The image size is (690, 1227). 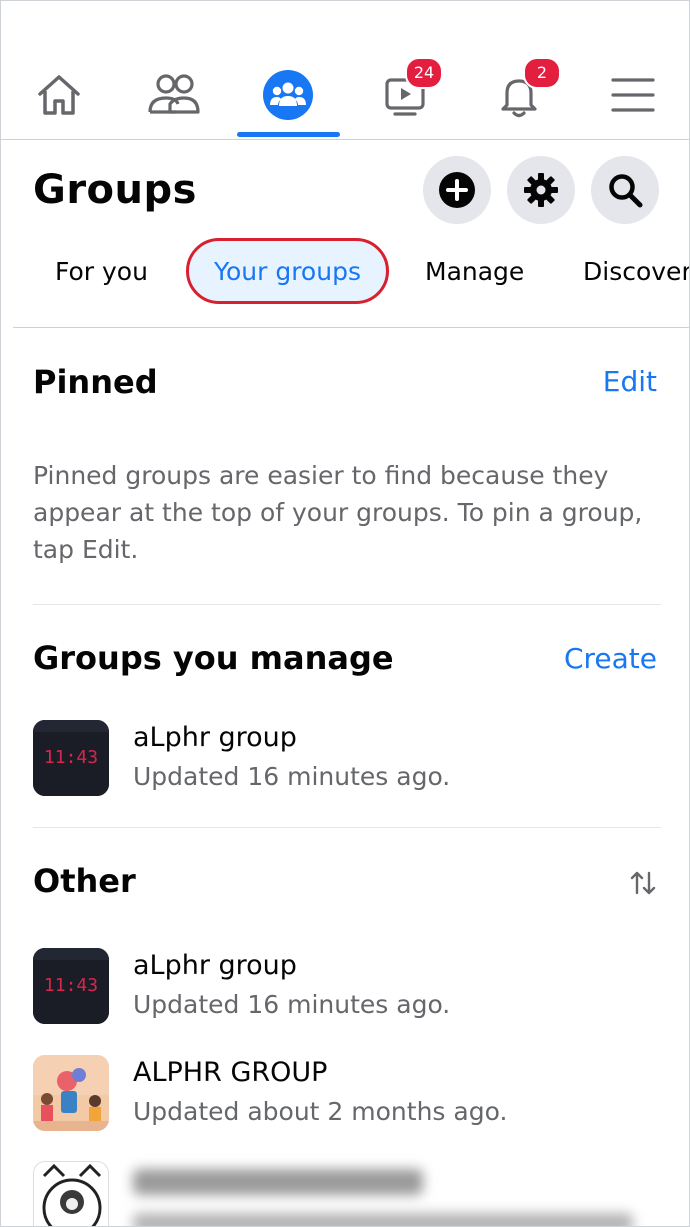 I want to click on gear-icon, so click(x=541, y=190).